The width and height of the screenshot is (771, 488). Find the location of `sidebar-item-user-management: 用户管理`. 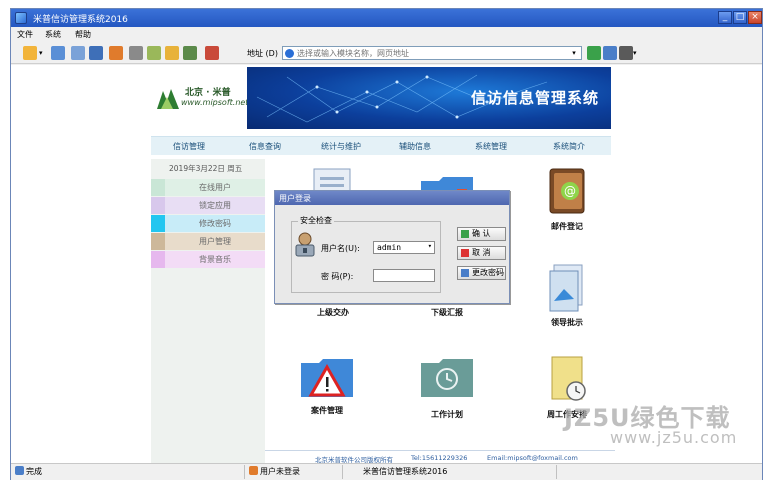

sidebar-item-user-management: 用户管理 is located at coordinates (208, 241).